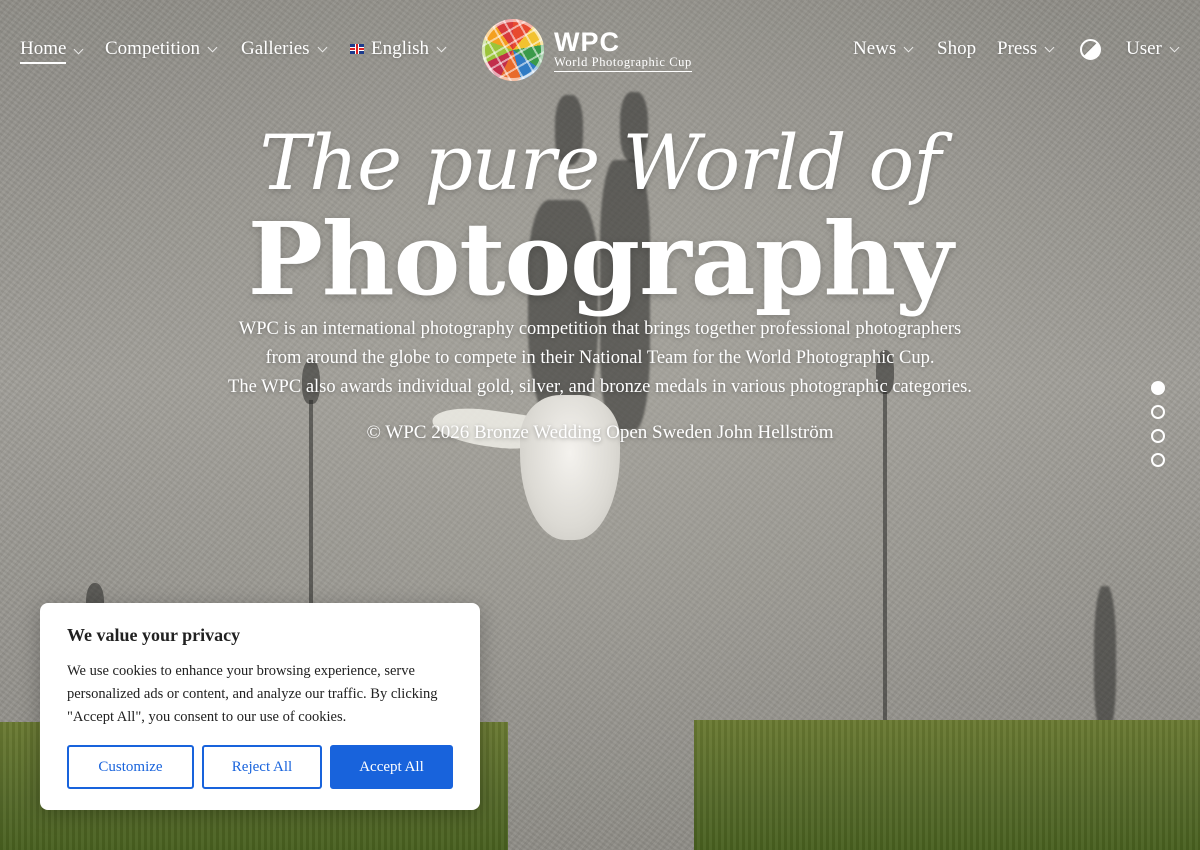  I want to click on nav-press: Press, so click(1026, 49).